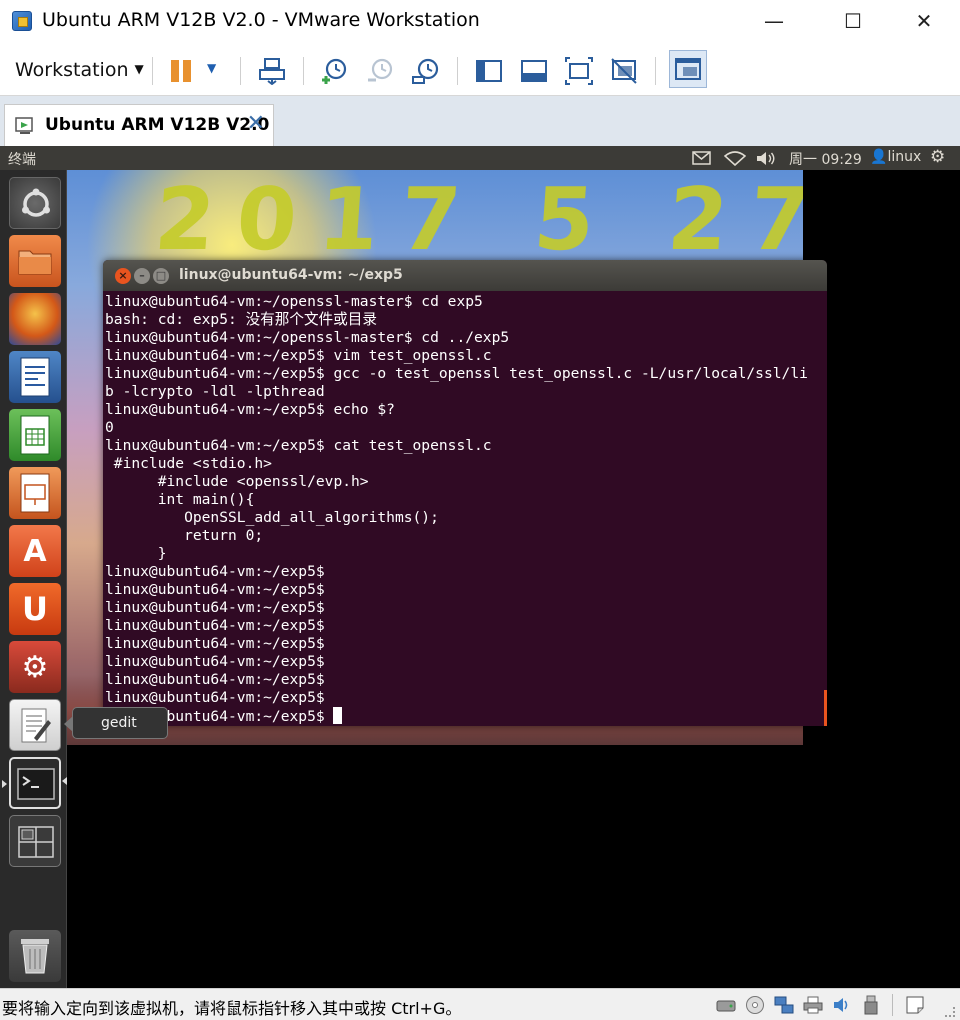 This screenshot has height=1020, width=960. What do you see at coordinates (123, 276) in the screenshot?
I see `terminal-close-button: ×` at bounding box center [123, 276].